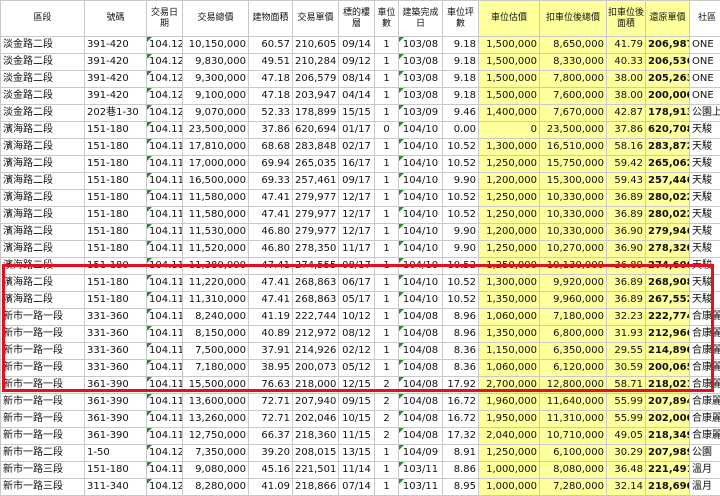 This screenshot has height=496, width=720. What do you see at coordinates (271, 470) in the screenshot?
I see `table-cell: 45.16` at bounding box center [271, 470].